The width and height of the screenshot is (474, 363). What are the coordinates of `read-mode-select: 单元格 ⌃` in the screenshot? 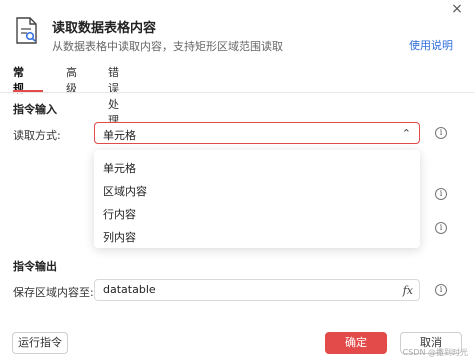 It's located at (257, 133).